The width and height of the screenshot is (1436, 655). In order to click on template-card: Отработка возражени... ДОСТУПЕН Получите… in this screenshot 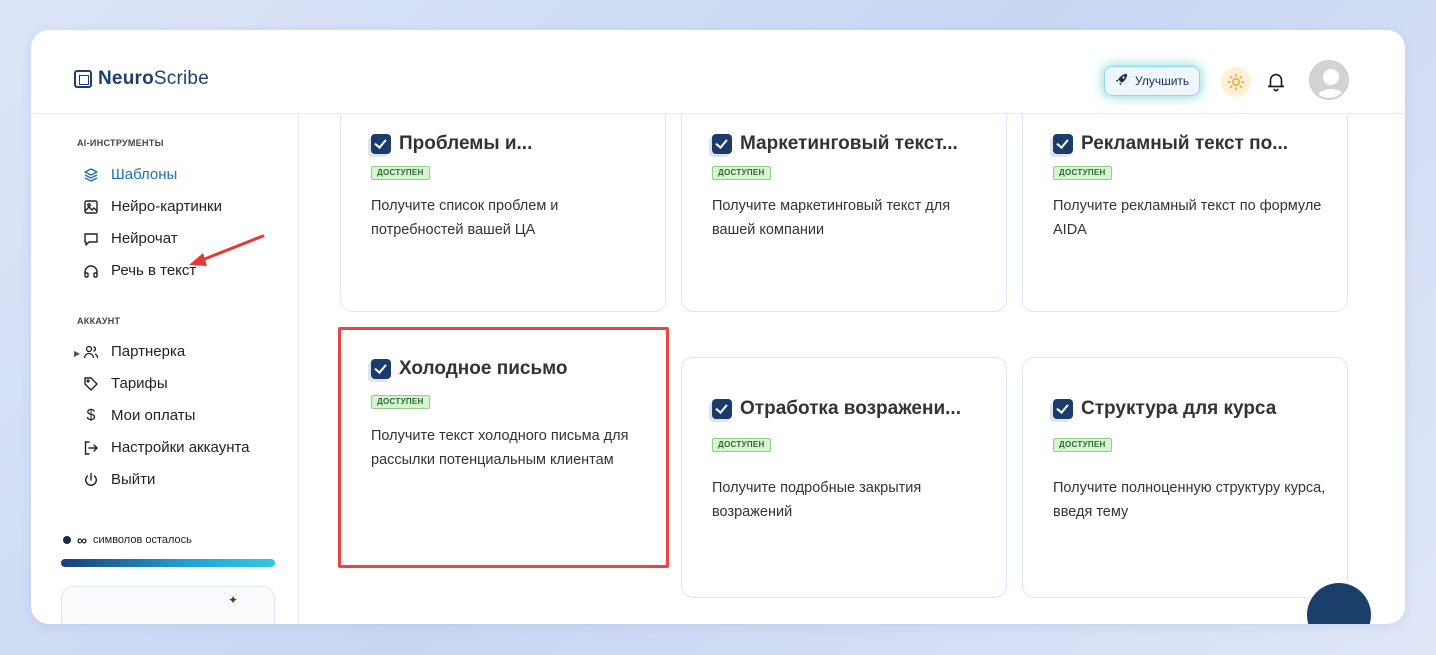, I will do `click(844, 477)`.